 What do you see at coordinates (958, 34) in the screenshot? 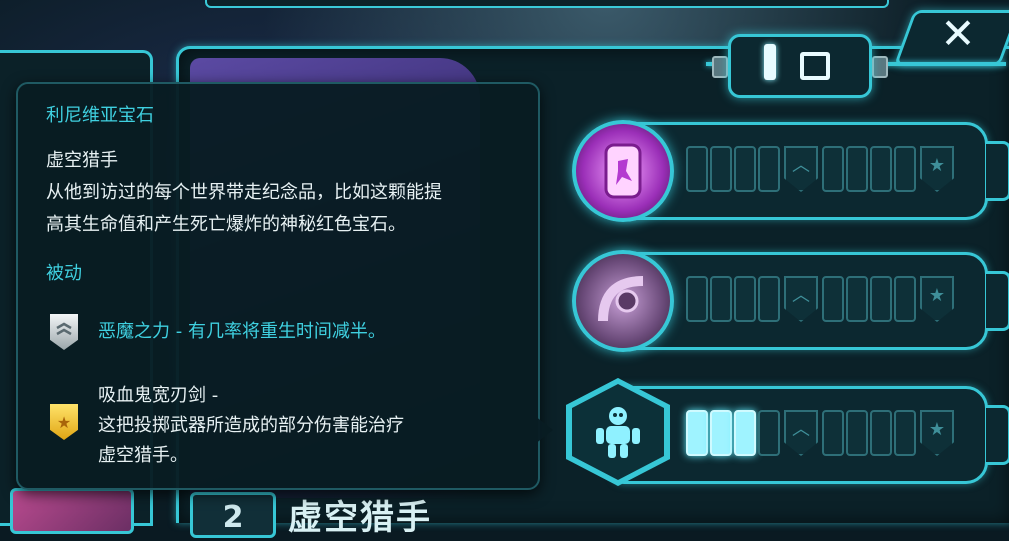
I see `close-icon: ✕` at bounding box center [958, 34].